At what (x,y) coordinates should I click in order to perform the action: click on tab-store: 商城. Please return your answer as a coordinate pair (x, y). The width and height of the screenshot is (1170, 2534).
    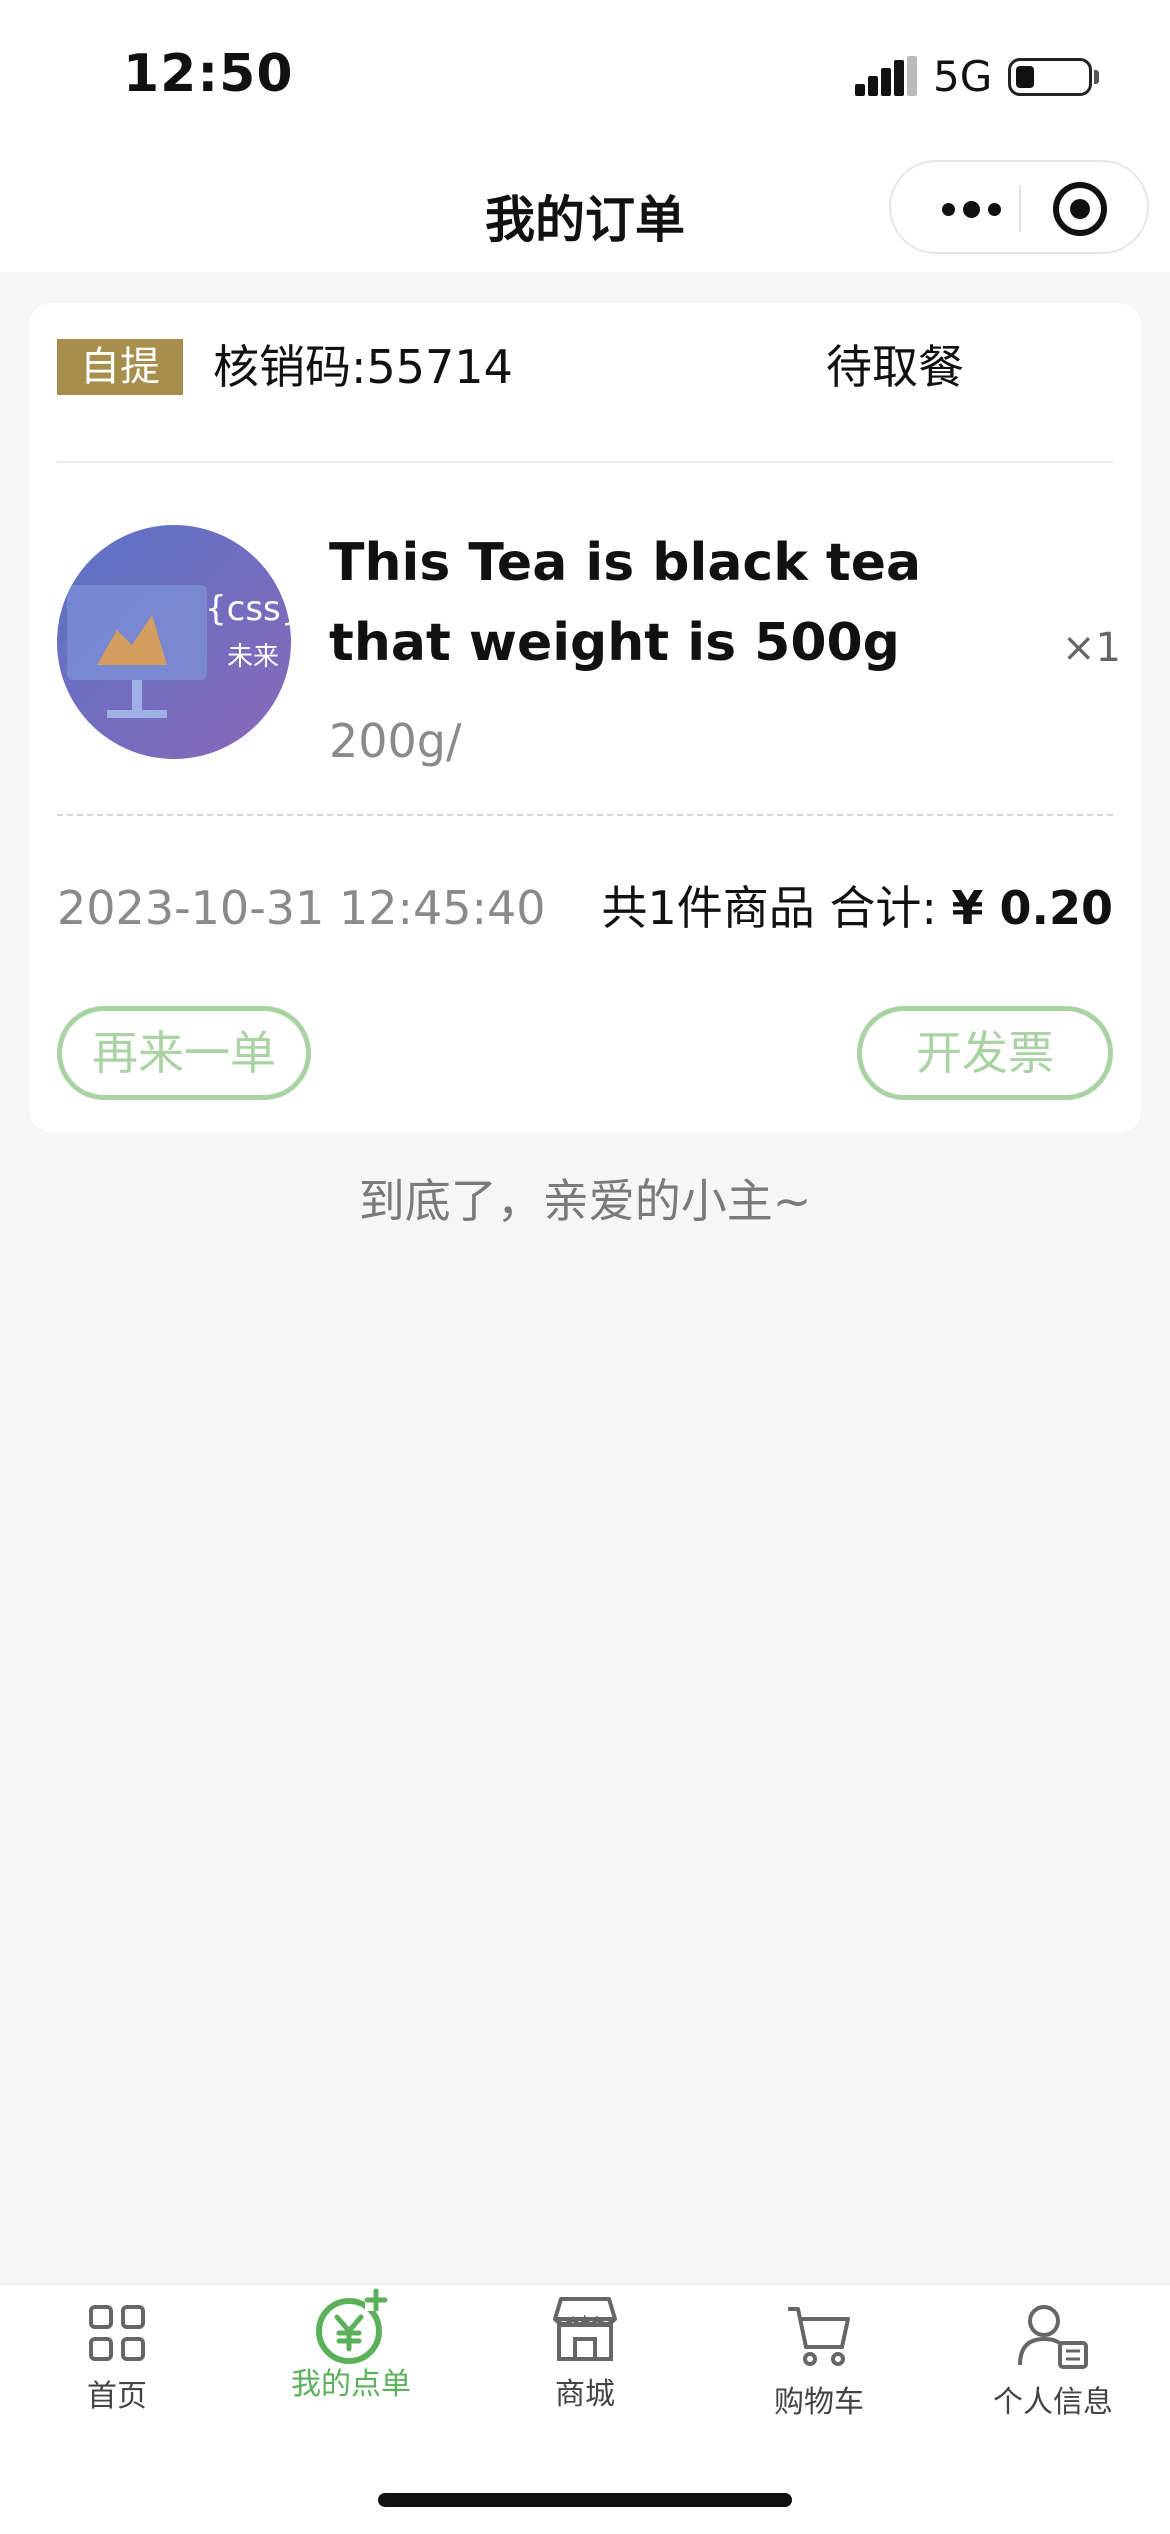
    Looking at the image, I should click on (585, 2369).